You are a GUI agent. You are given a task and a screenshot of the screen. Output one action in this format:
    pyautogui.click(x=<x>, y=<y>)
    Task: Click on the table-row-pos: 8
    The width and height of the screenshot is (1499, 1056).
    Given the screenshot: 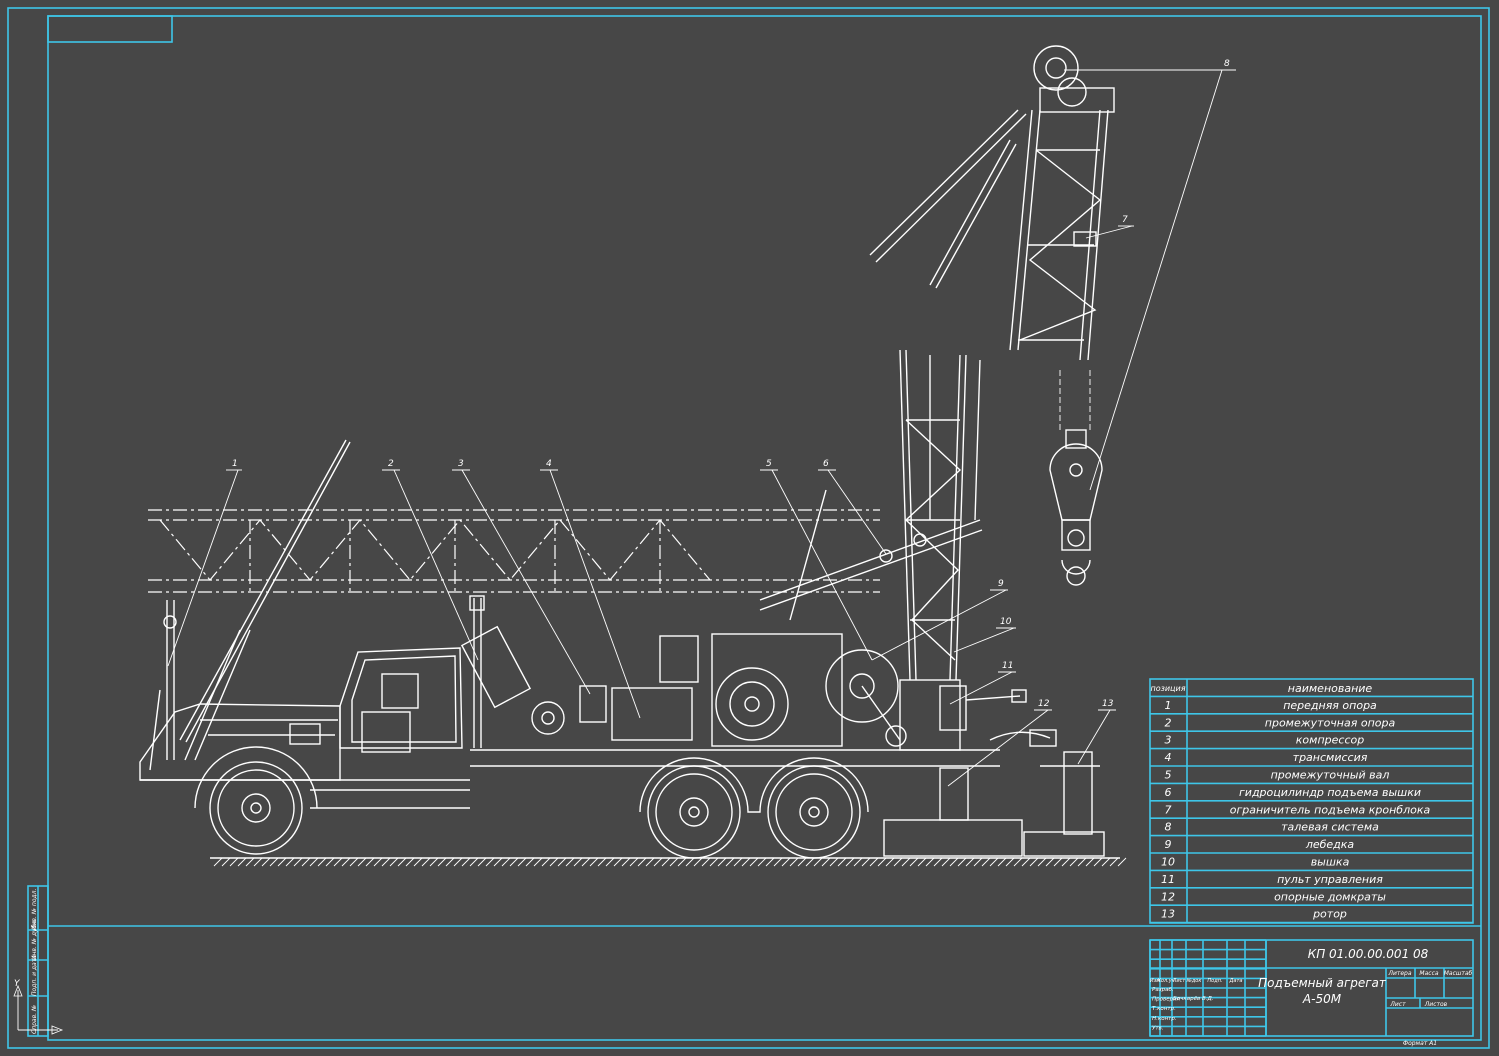 What is the action you would take?
    pyautogui.click(x=1168, y=827)
    